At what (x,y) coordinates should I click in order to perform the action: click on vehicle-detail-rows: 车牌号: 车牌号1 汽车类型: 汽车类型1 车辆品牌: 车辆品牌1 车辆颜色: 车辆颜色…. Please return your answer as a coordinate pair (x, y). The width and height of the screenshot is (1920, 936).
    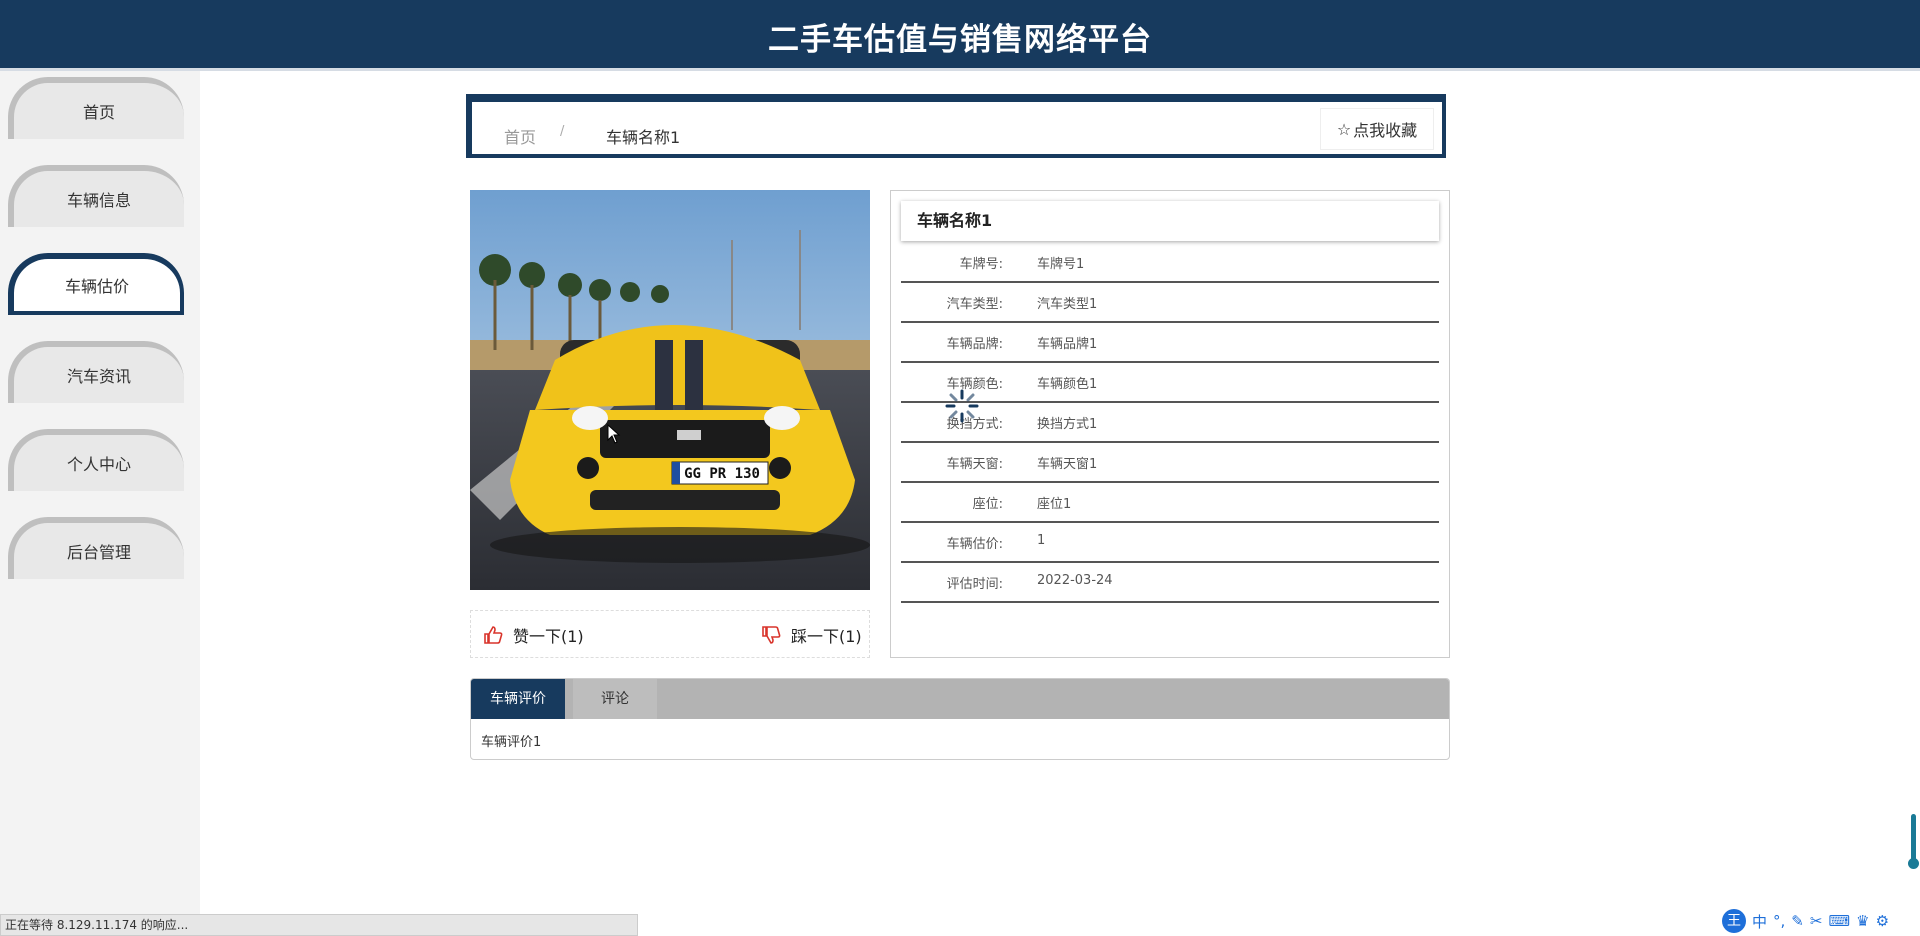
    Looking at the image, I should click on (1170, 423).